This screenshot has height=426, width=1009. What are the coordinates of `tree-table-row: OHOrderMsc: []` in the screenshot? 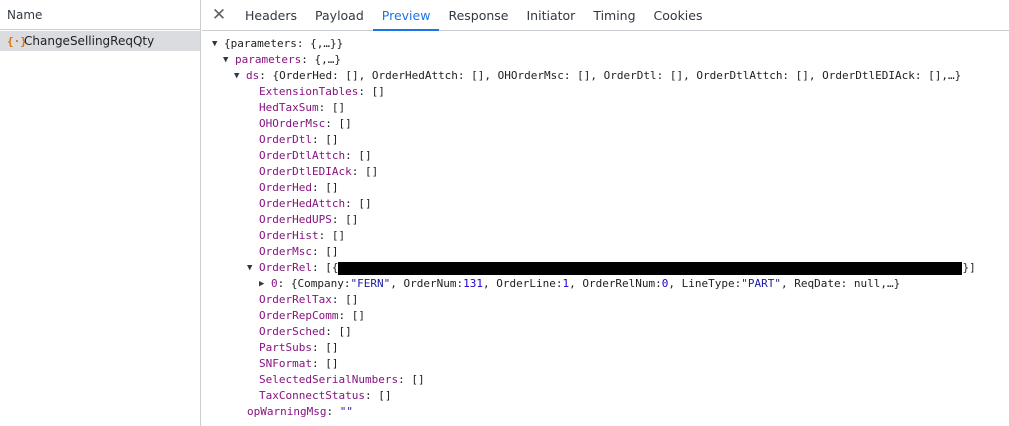 It's located at (605, 124).